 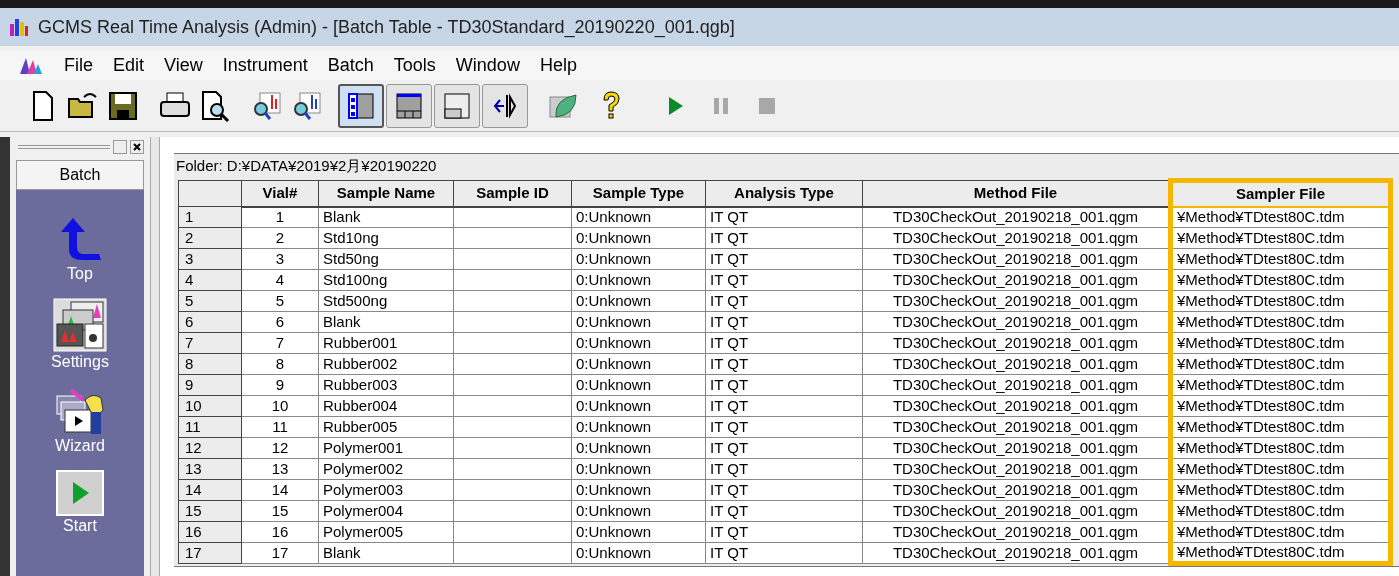 I want to click on row-header: 1, so click(x=210, y=217).